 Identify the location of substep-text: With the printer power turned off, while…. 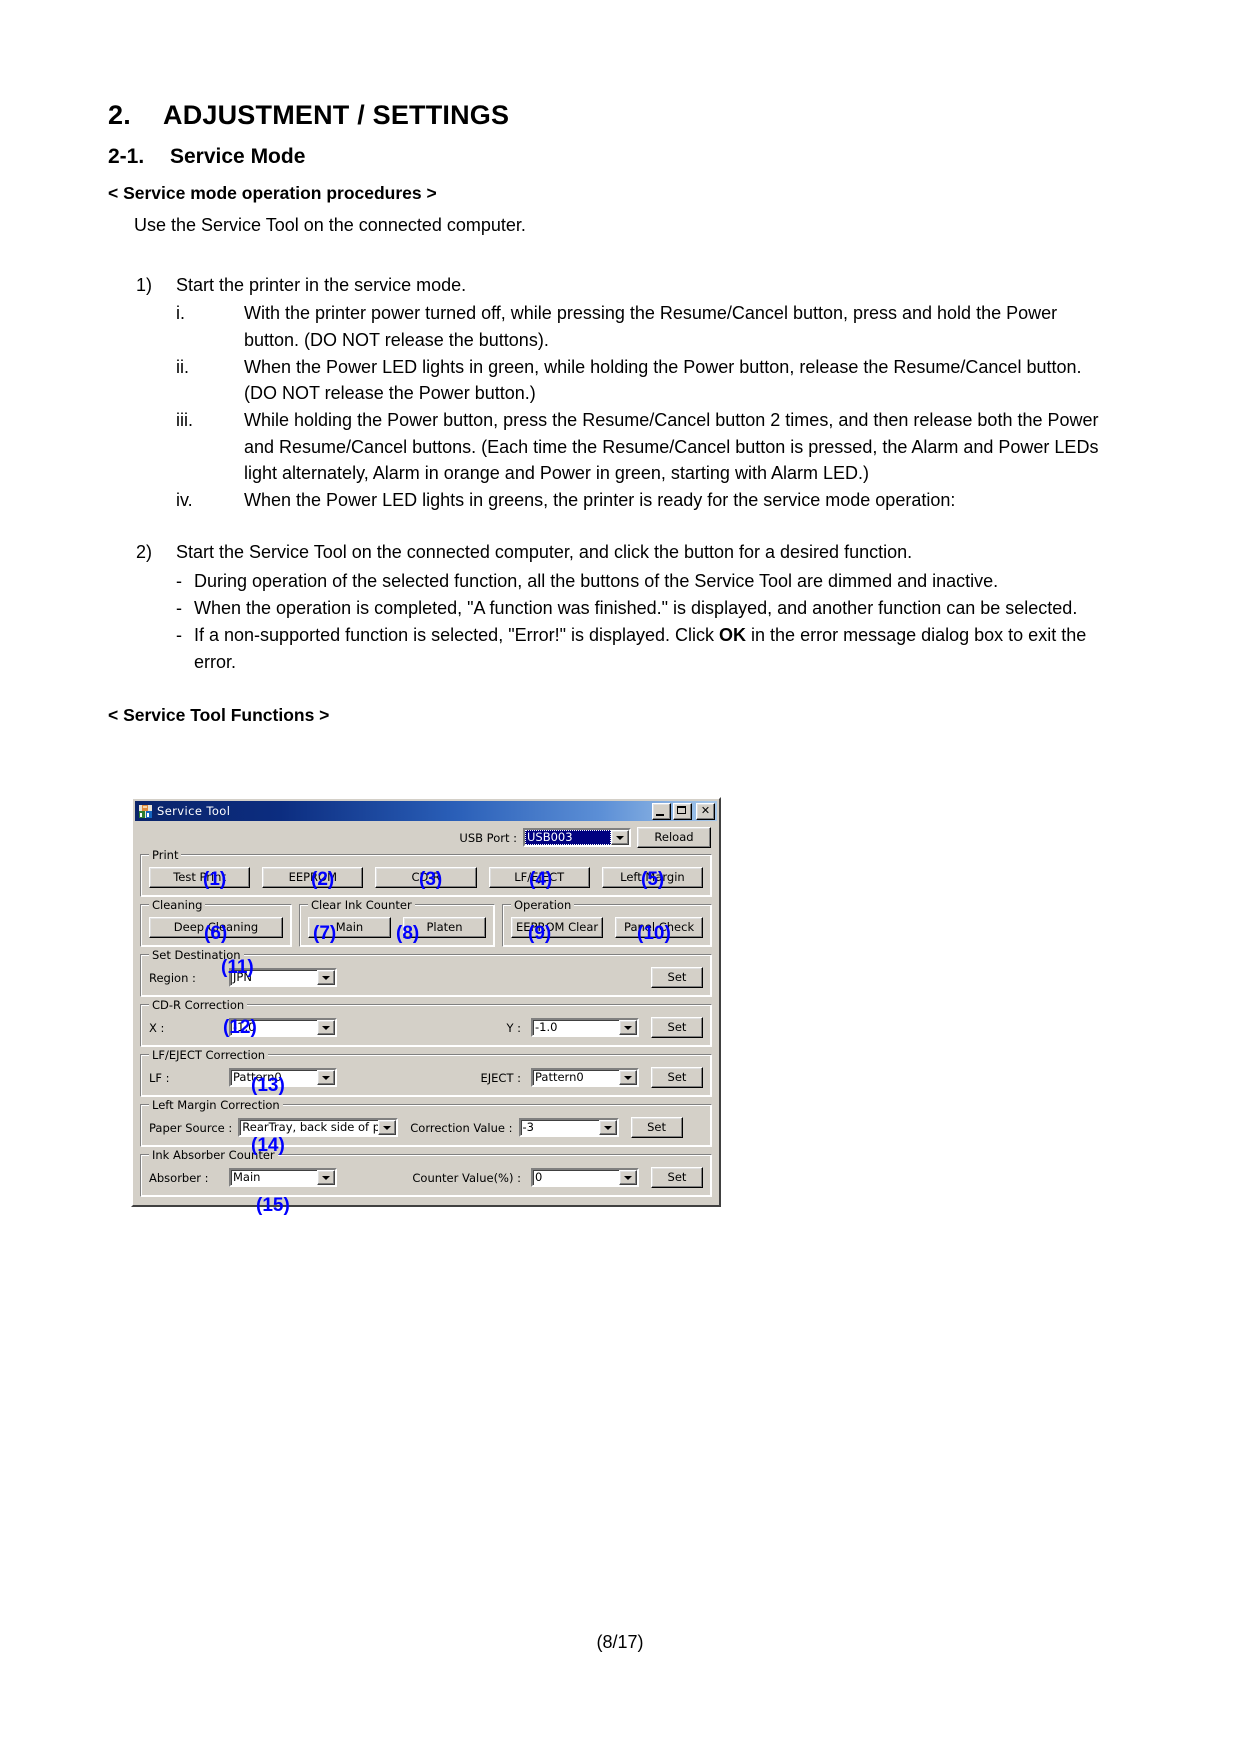
(651, 326).